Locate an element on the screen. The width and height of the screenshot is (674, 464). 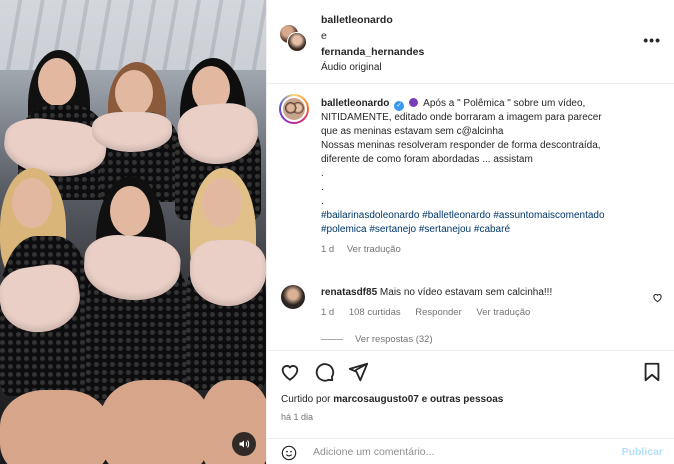
save-button is located at coordinates (652, 372).